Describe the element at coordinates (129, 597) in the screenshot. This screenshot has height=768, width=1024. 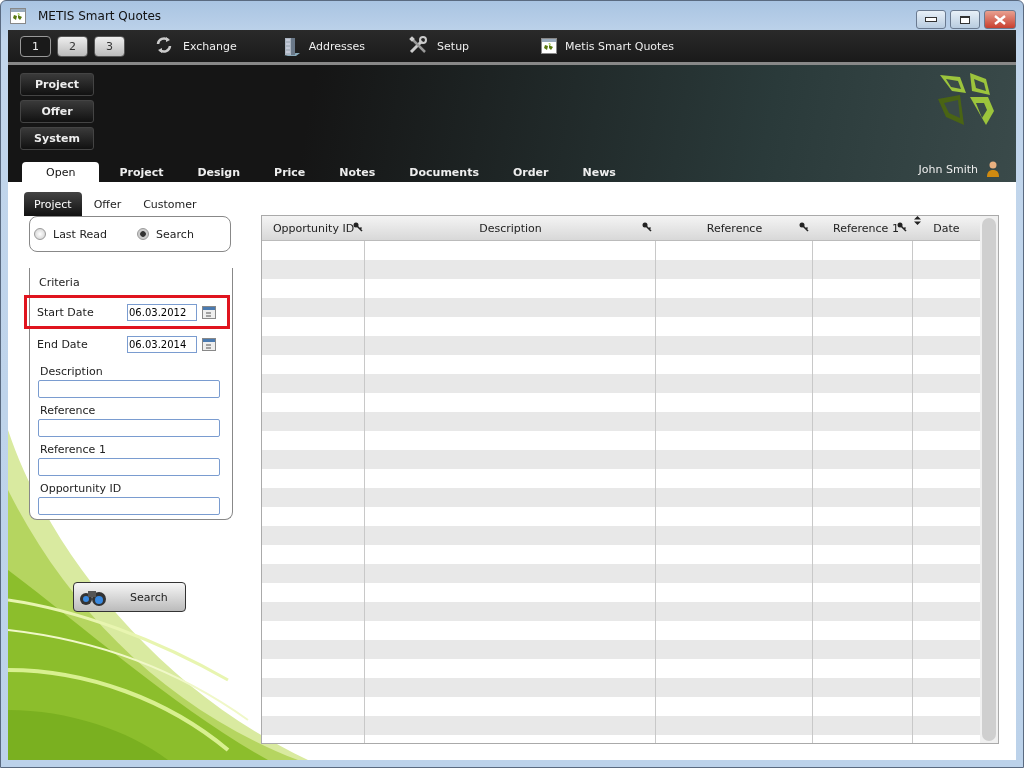
I see `search-button: Search` at that location.